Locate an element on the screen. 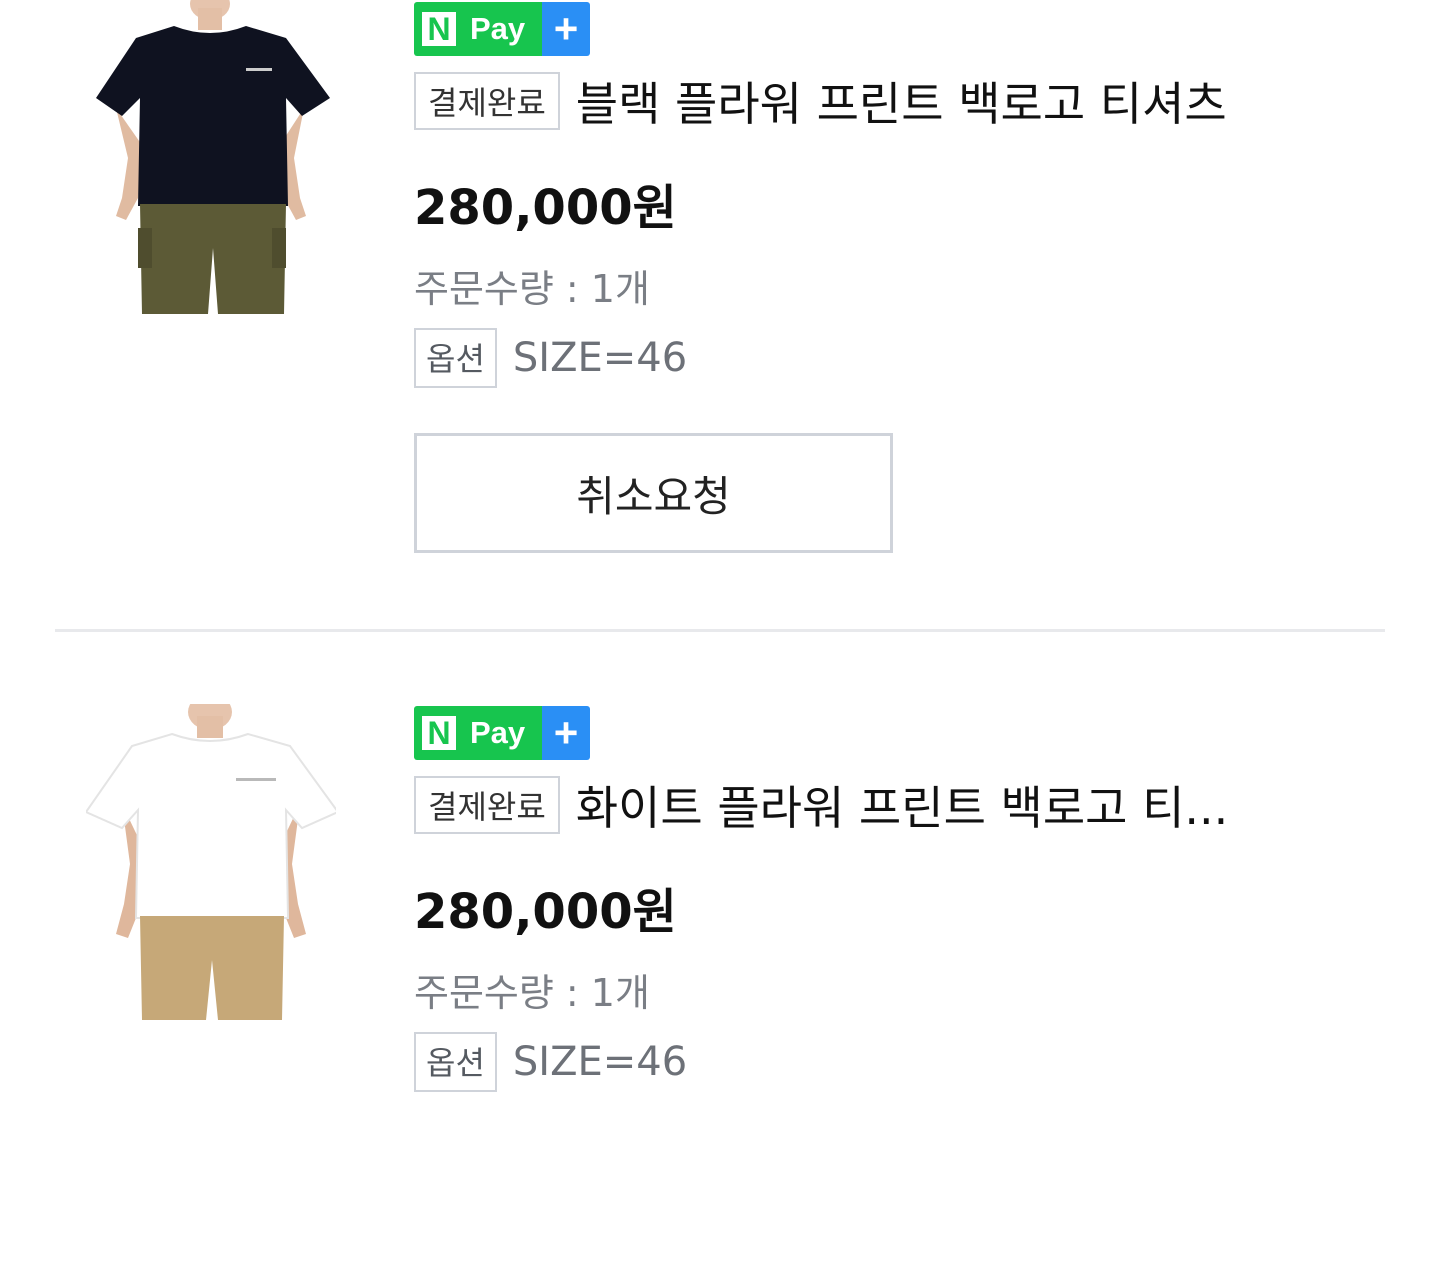 This screenshot has height=1264, width=1440. product-image-black-tshirt is located at coordinates (211, 157).